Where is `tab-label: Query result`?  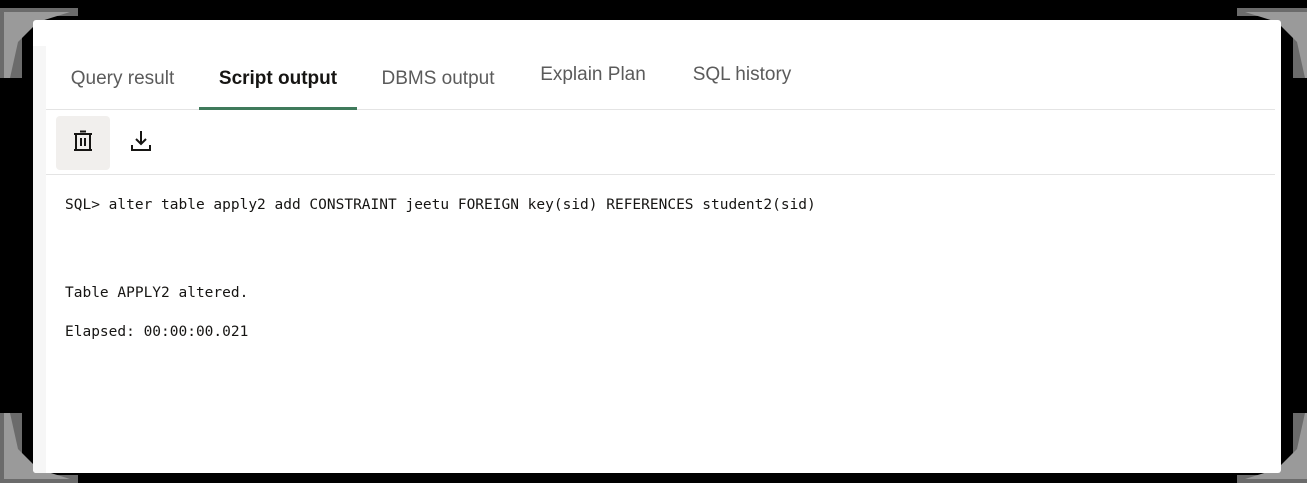 tab-label: Query result is located at coordinates (122, 78).